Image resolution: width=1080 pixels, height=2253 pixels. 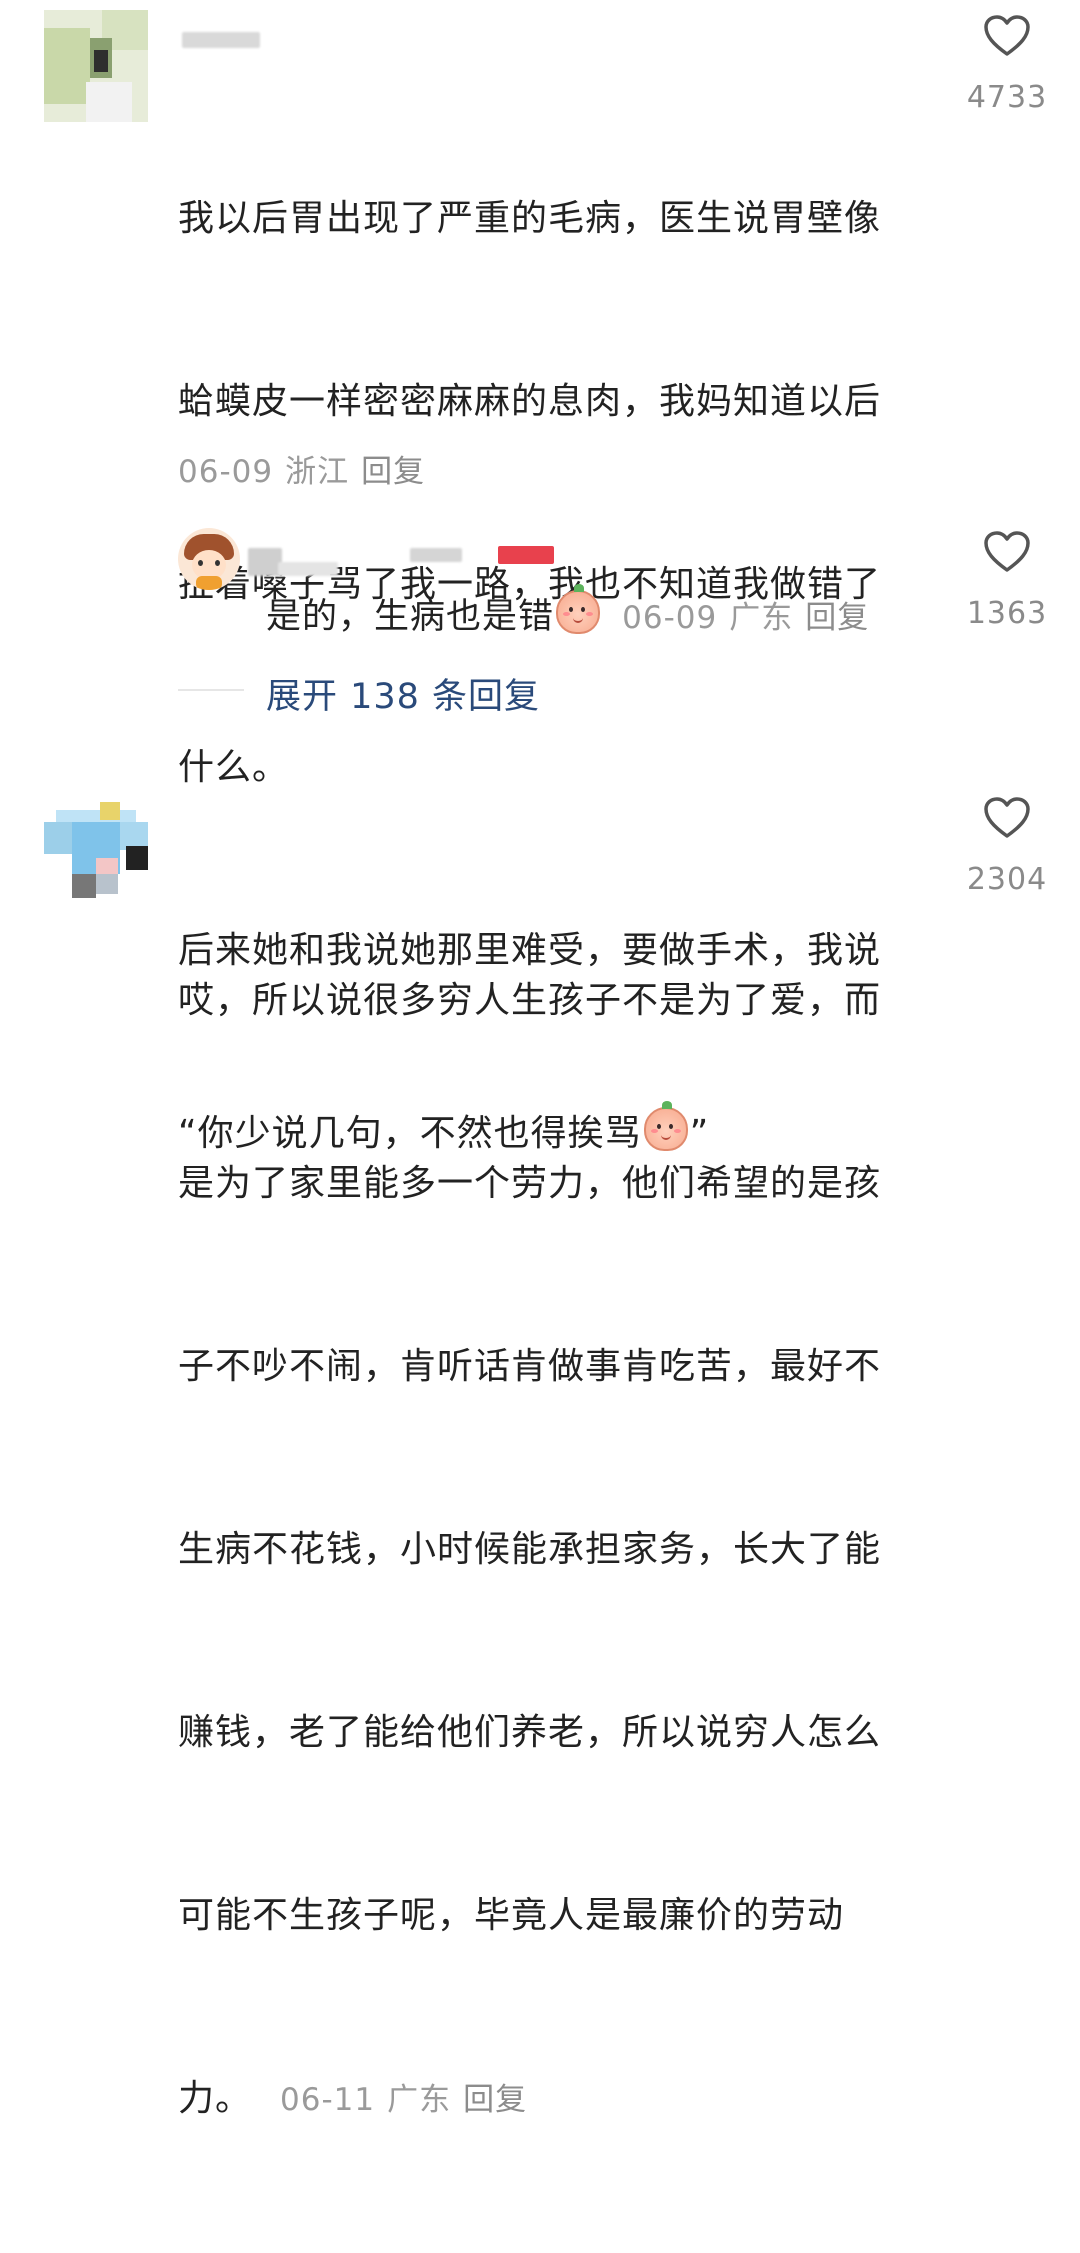 What do you see at coordinates (670, 618) in the screenshot?
I see `reply-date: 06-09` at bounding box center [670, 618].